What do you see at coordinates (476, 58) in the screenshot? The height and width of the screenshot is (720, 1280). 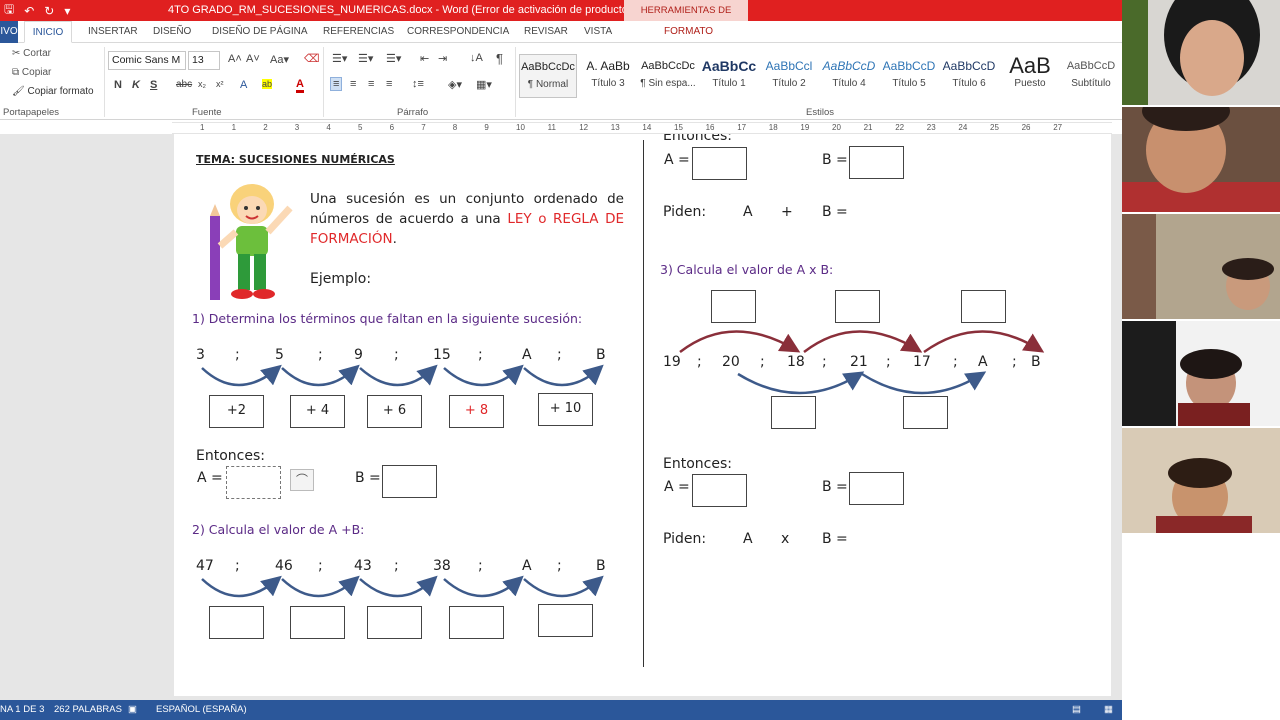 I see `sort-icon: ↓A` at bounding box center [476, 58].